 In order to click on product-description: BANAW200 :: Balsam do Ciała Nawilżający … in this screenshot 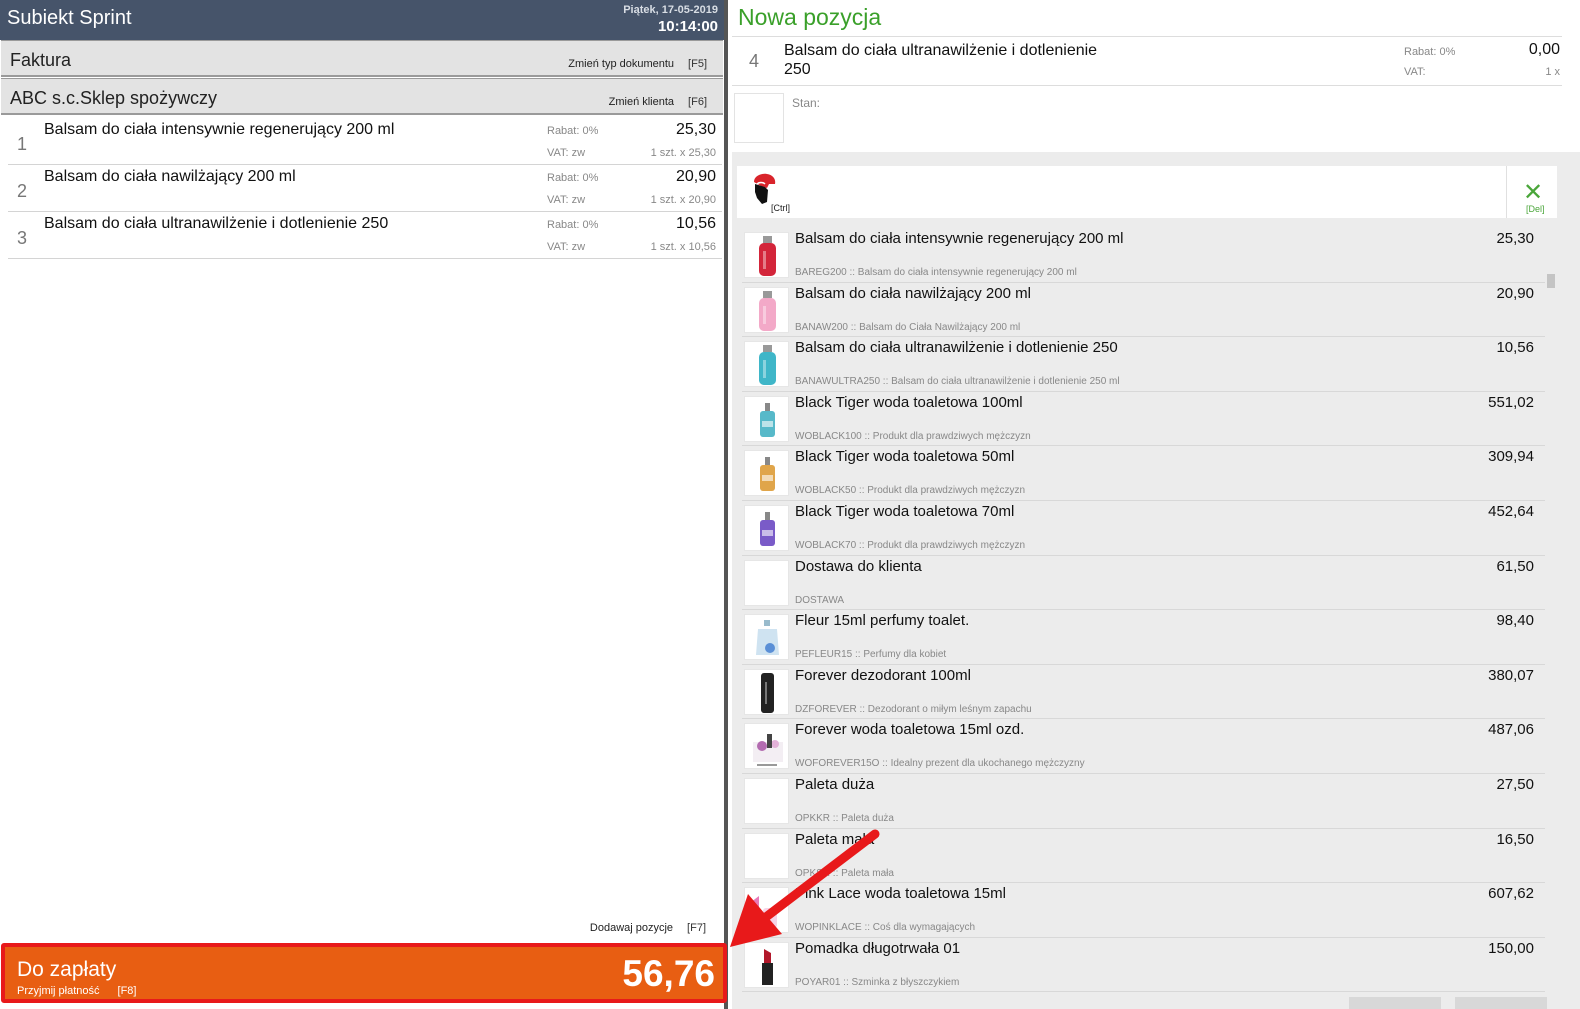, I will do `click(908, 327)`.